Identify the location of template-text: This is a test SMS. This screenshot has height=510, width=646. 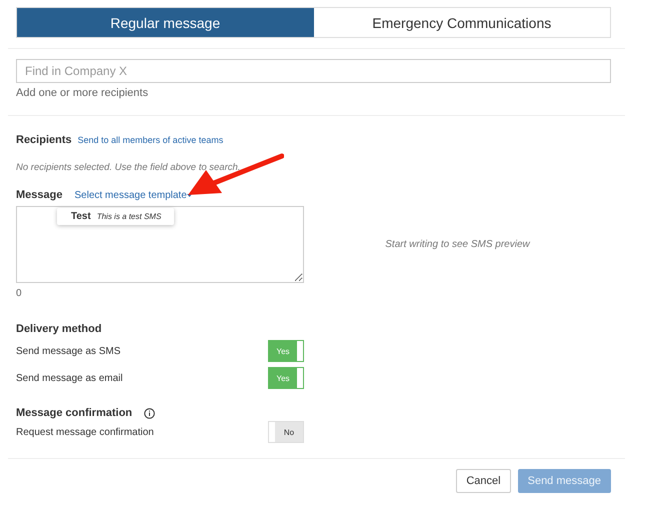
(129, 216).